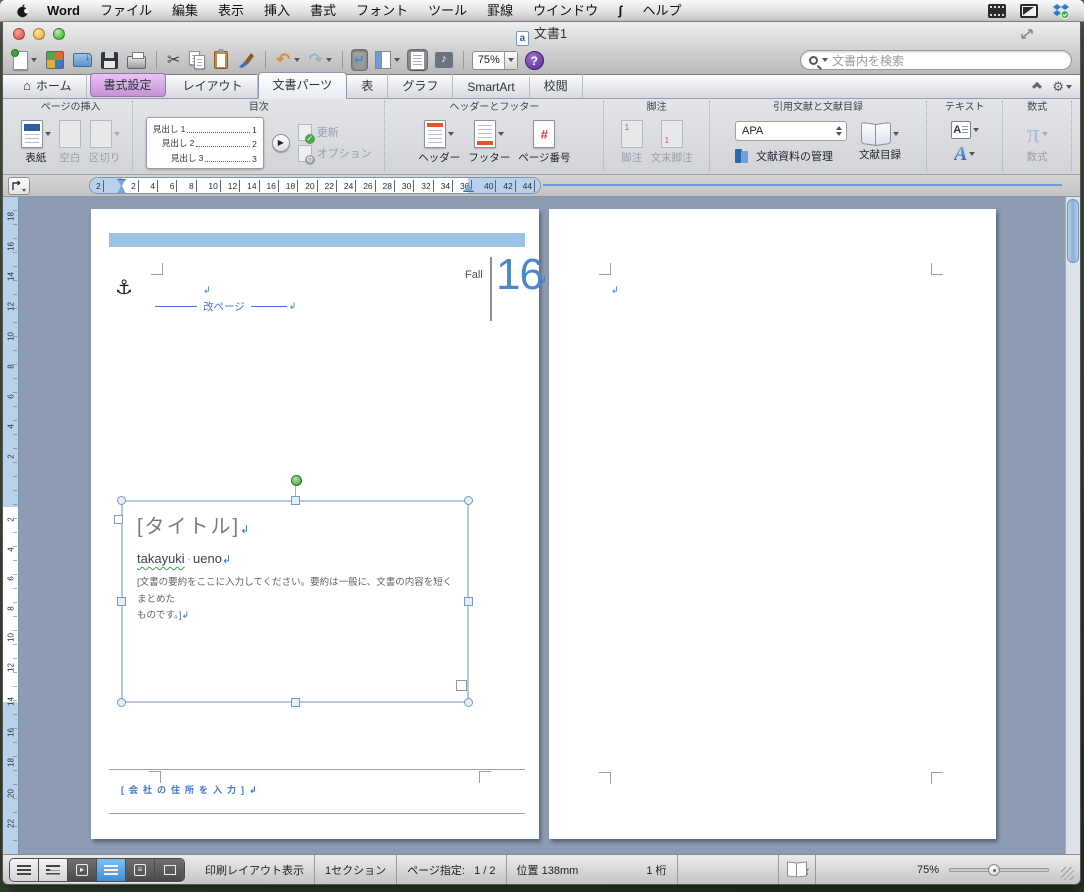 The width and height of the screenshot is (1084, 892). Describe the element at coordinates (447, 10) in the screenshot. I see `menu-tools: ツール` at that location.